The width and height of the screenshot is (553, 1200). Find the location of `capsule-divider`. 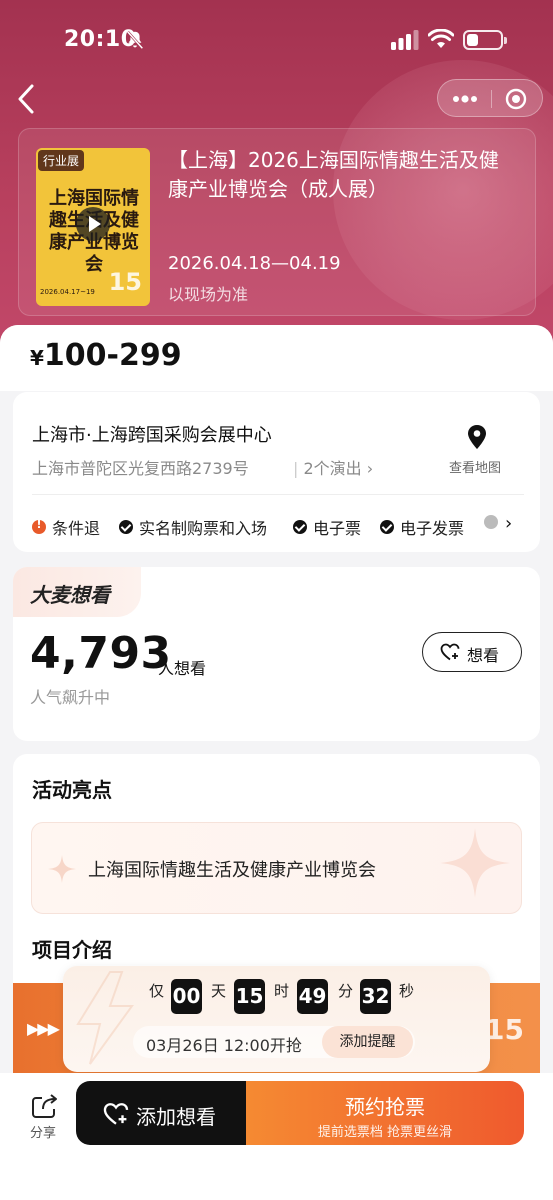

capsule-divider is located at coordinates (491, 99).